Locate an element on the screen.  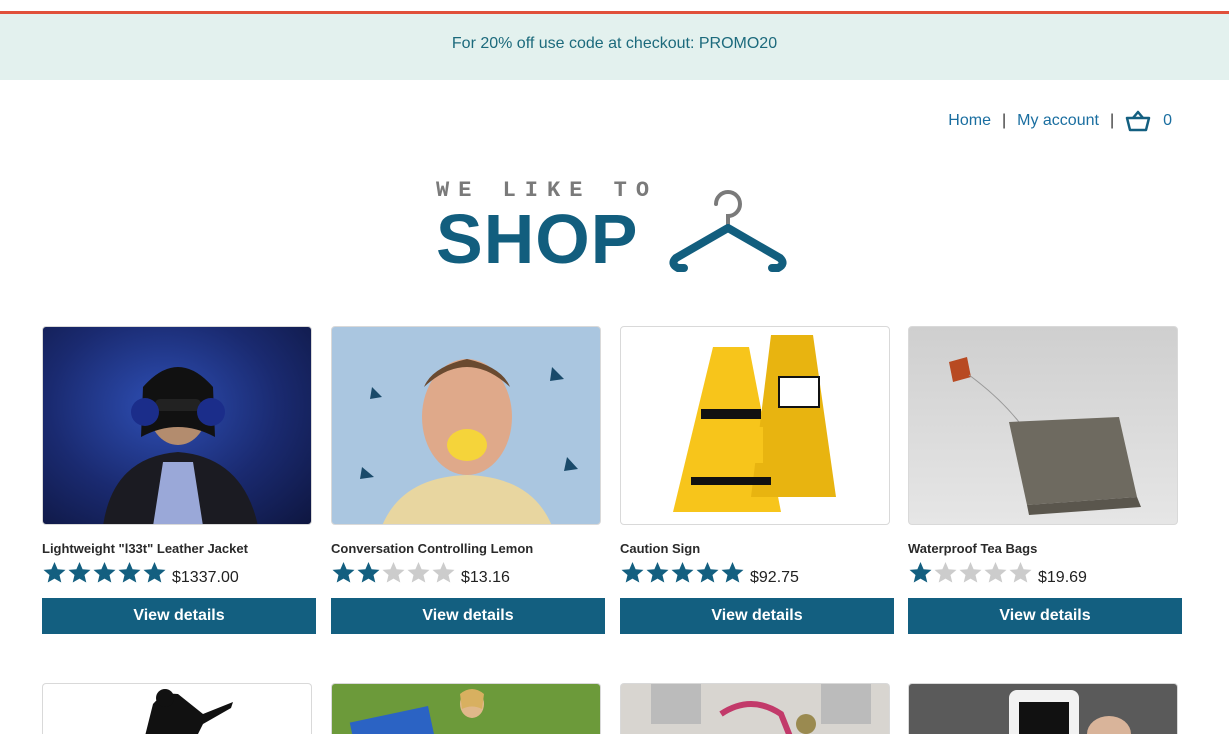
man-lemon-image is located at coordinates (469, 441).